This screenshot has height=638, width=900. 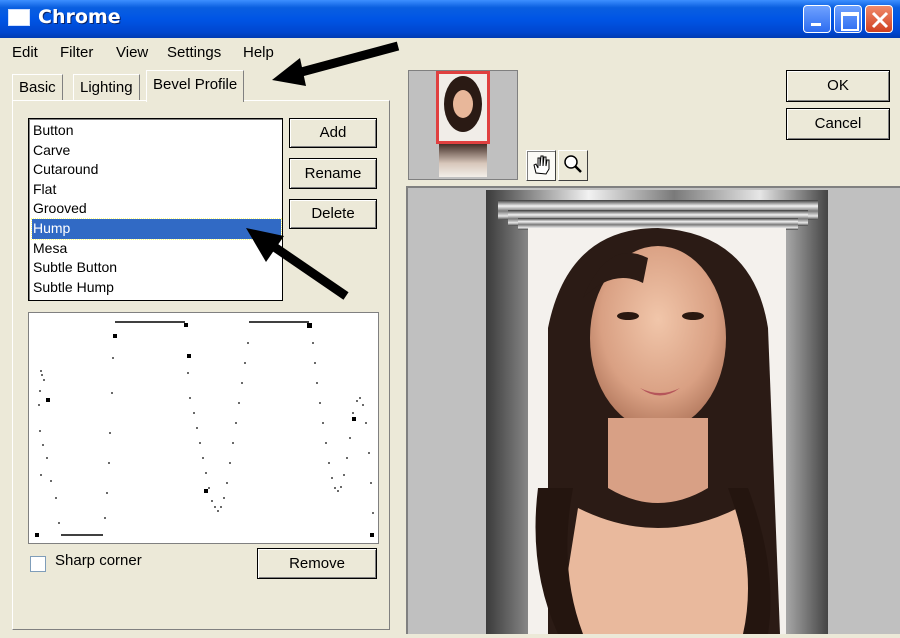 I want to click on curve-flat-segments, so click(x=185, y=428).